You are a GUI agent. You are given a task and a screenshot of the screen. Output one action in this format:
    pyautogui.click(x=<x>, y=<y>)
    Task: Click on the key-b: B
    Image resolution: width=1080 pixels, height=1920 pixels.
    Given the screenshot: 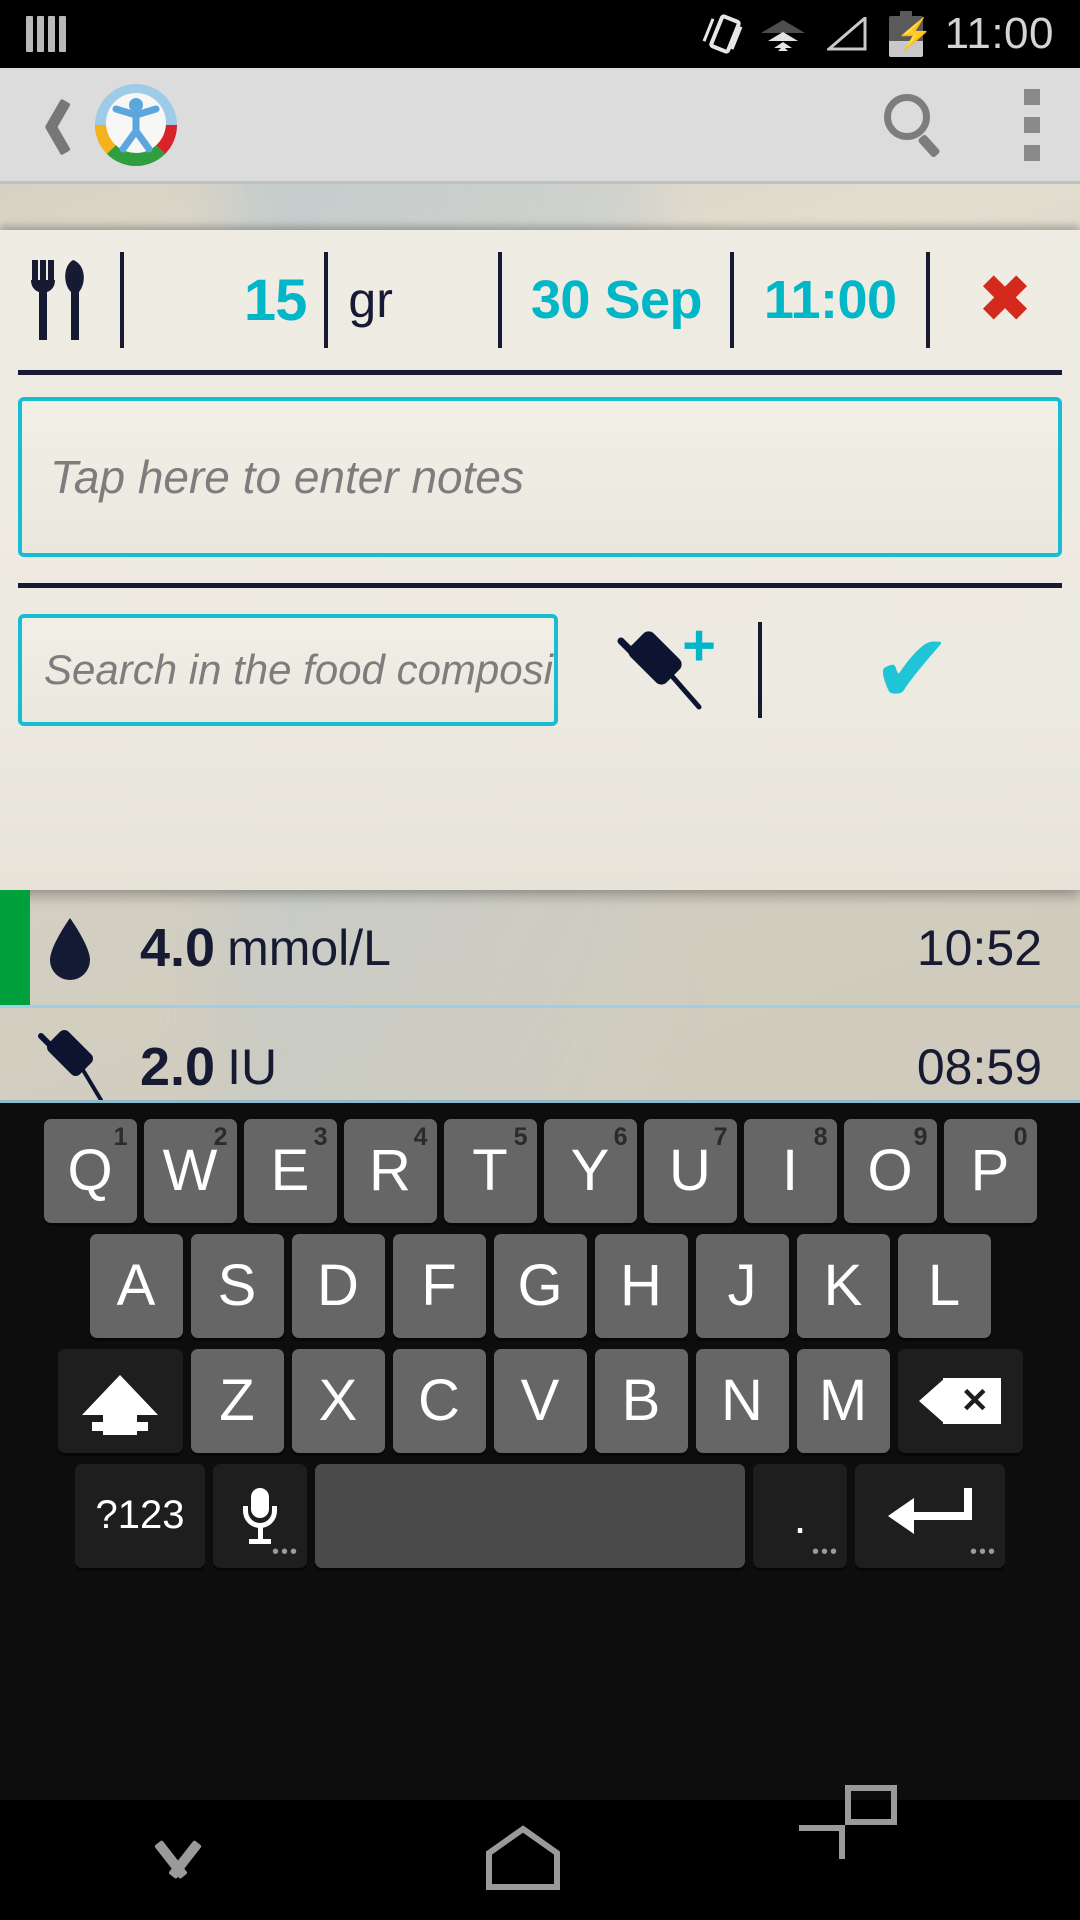 What is the action you would take?
    pyautogui.click(x=641, y=1400)
    